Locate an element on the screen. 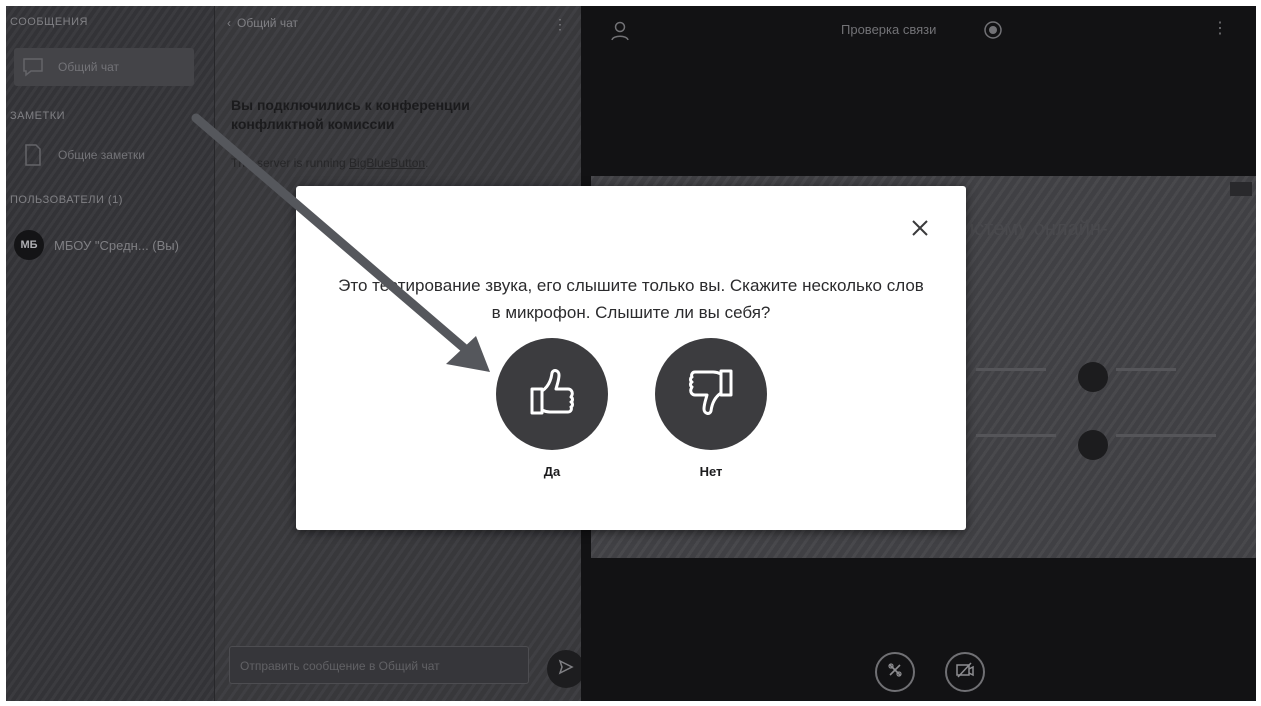  yes-button: Да is located at coordinates (552, 408).